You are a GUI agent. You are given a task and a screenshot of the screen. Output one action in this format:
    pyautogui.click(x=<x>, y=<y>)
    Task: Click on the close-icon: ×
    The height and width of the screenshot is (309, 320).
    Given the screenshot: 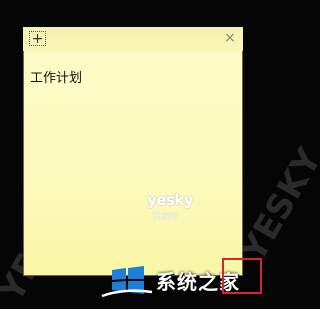 What is the action you would take?
    pyautogui.click(x=230, y=38)
    